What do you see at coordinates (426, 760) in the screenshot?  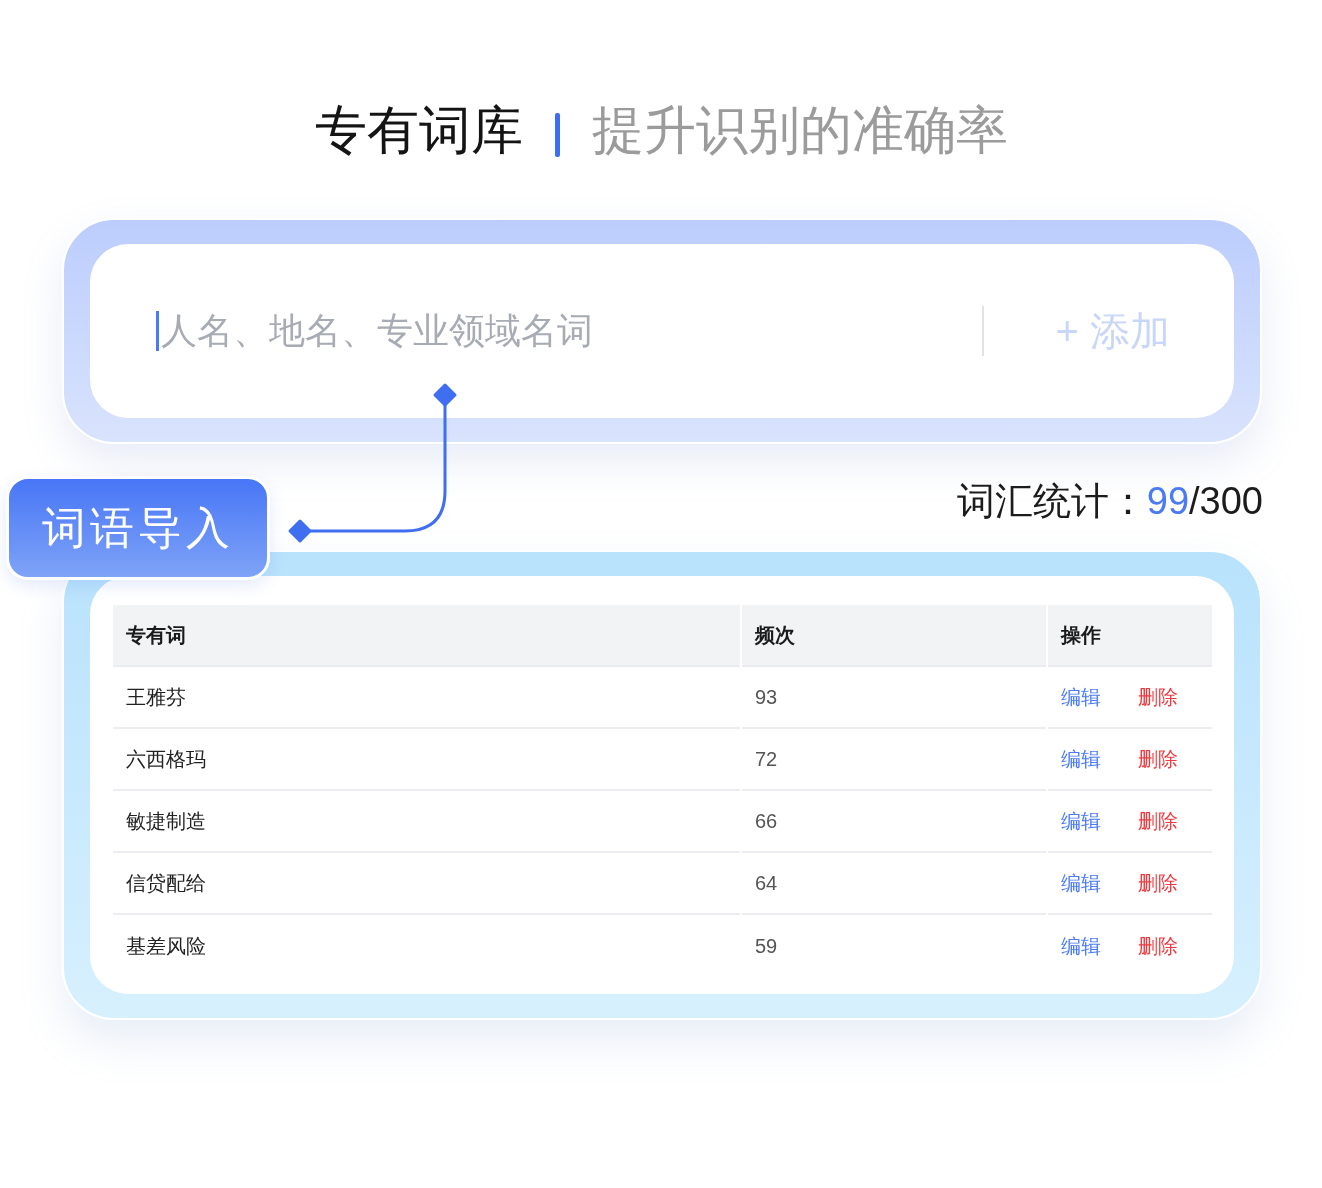 I see `table-cell: 六西格玛` at bounding box center [426, 760].